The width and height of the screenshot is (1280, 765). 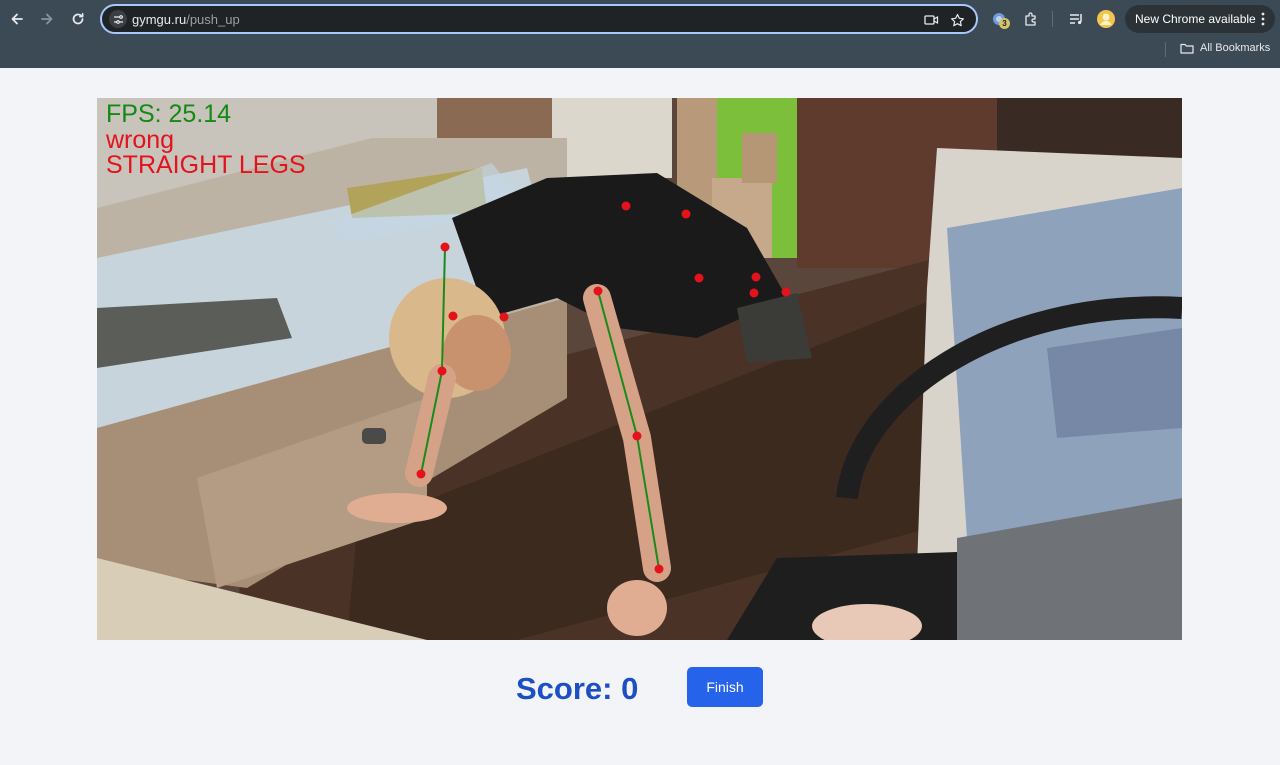 I want to click on reload-button, so click(x=78, y=19).